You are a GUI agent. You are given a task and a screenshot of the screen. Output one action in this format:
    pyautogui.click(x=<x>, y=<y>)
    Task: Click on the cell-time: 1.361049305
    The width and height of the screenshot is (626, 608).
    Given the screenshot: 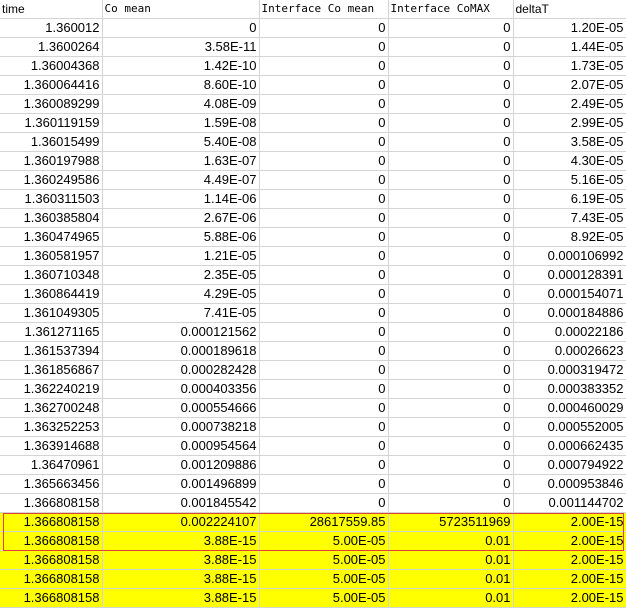 What is the action you would take?
    pyautogui.click(x=51, y=313)
    